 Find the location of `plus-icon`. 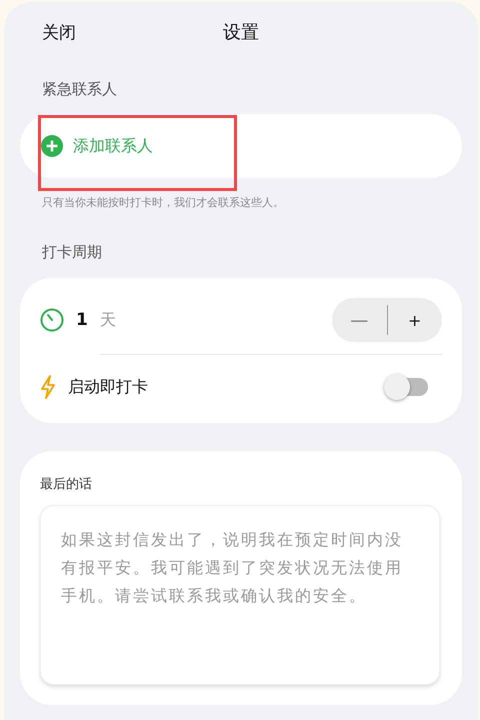

plus-icon is located at coordinates (52, 146).